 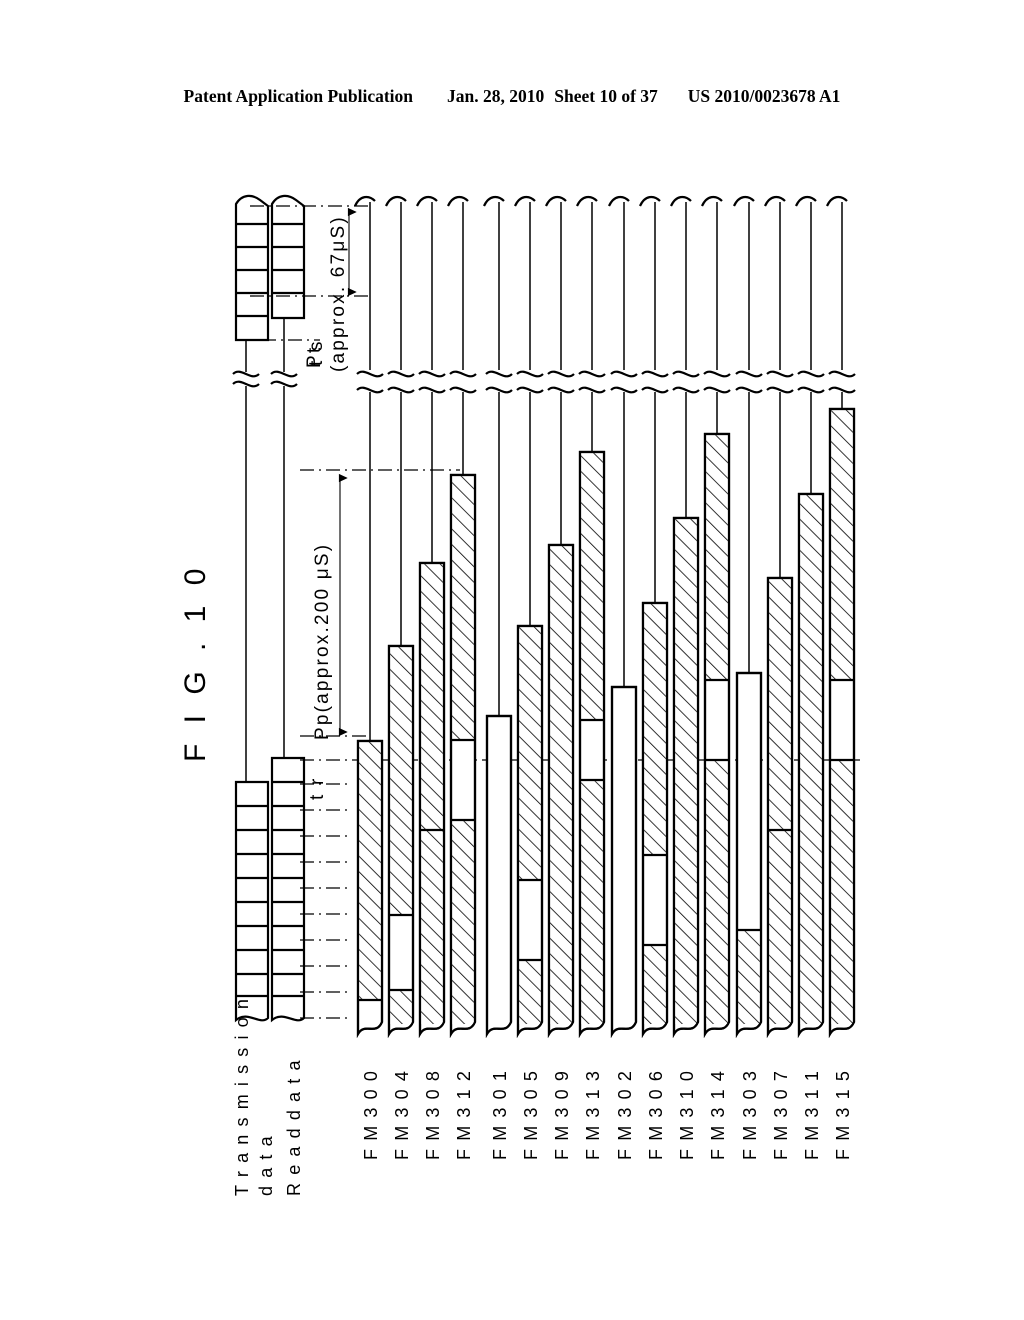 I want to click on channel-label-fm304: F M 3 0 4, so click(x=402, y=1115).